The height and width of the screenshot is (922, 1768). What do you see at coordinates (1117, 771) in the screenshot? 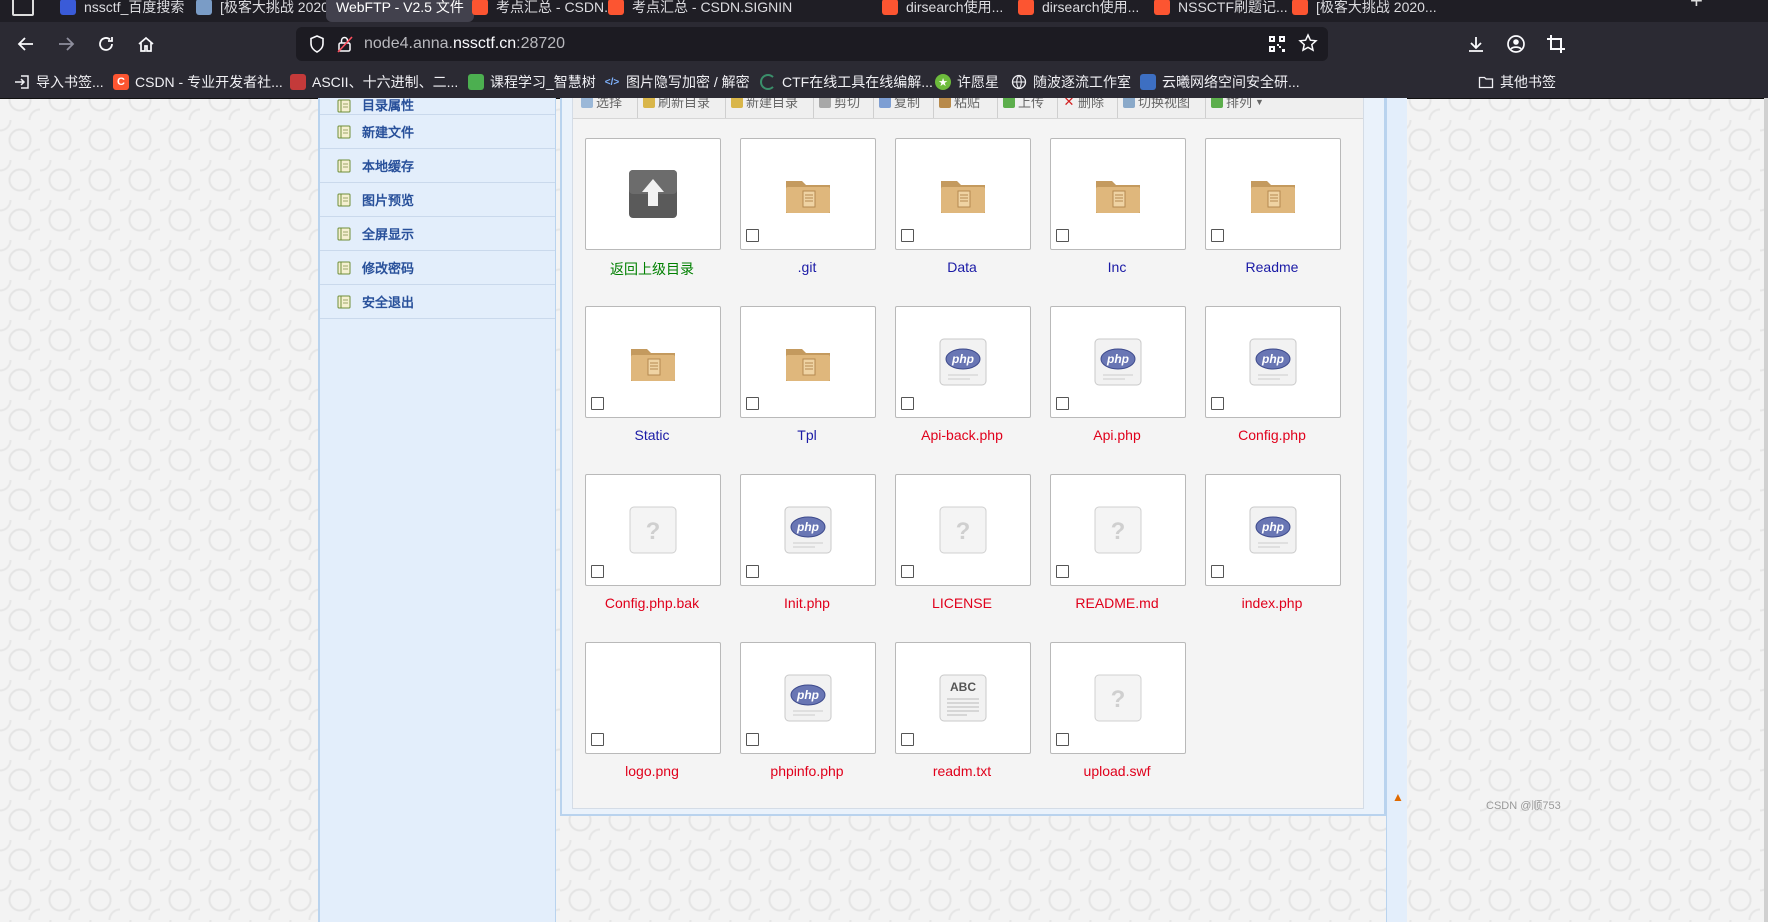
I see `file-name-link: upload.swf` at bounding box center [1117, 771].